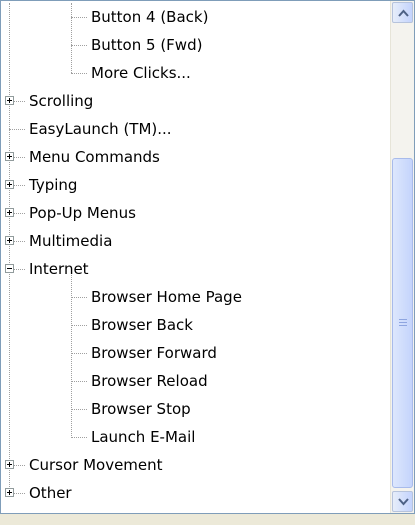 This screenshot has height=525, width=415. Describe the element at coordinates (147, 45) in the screenshot. I see `tree-item-label: Button 5 (Fwd)` at that location.